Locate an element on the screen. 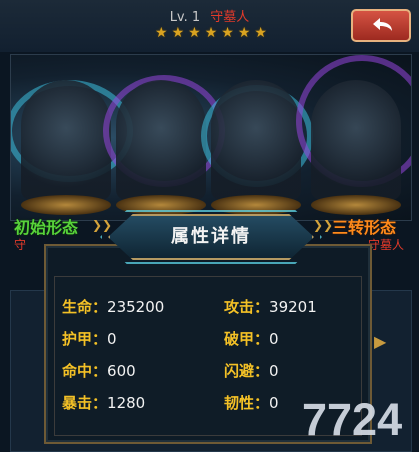  level-text: Lv. 1 is located at coordinates (185, 17).